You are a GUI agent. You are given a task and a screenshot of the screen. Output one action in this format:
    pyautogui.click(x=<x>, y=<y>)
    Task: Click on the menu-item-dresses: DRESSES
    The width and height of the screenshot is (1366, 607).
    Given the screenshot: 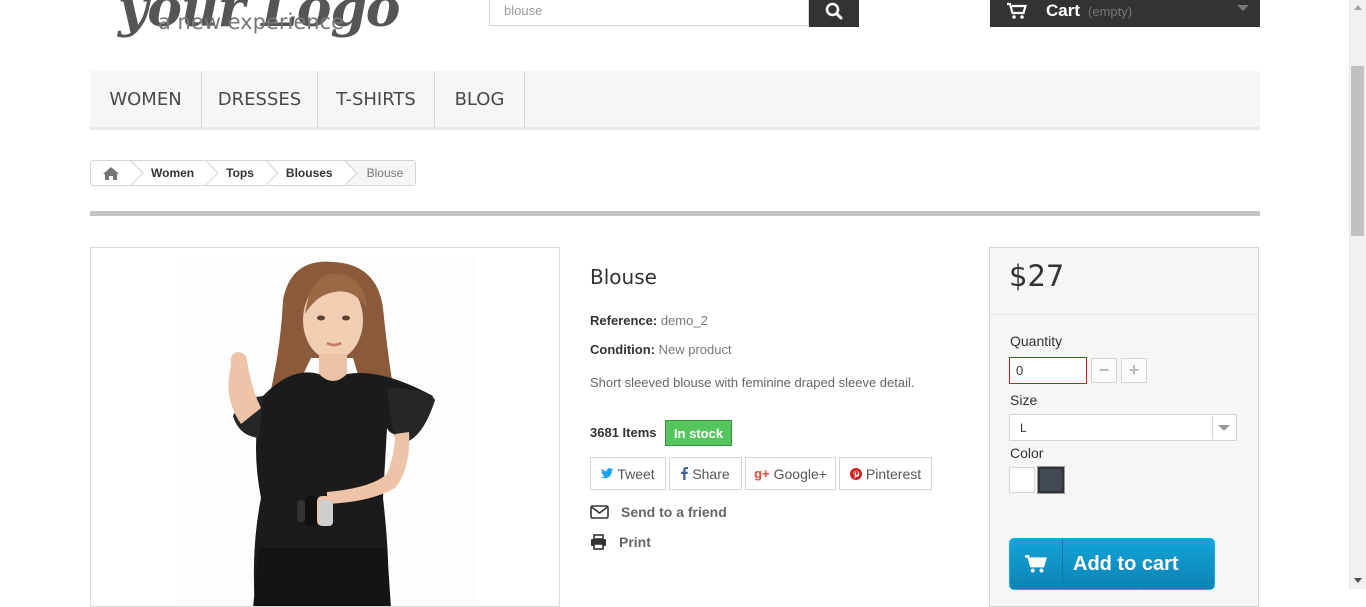 What is the action you would take?
    pyautogui.click(x=260, y=99)
    